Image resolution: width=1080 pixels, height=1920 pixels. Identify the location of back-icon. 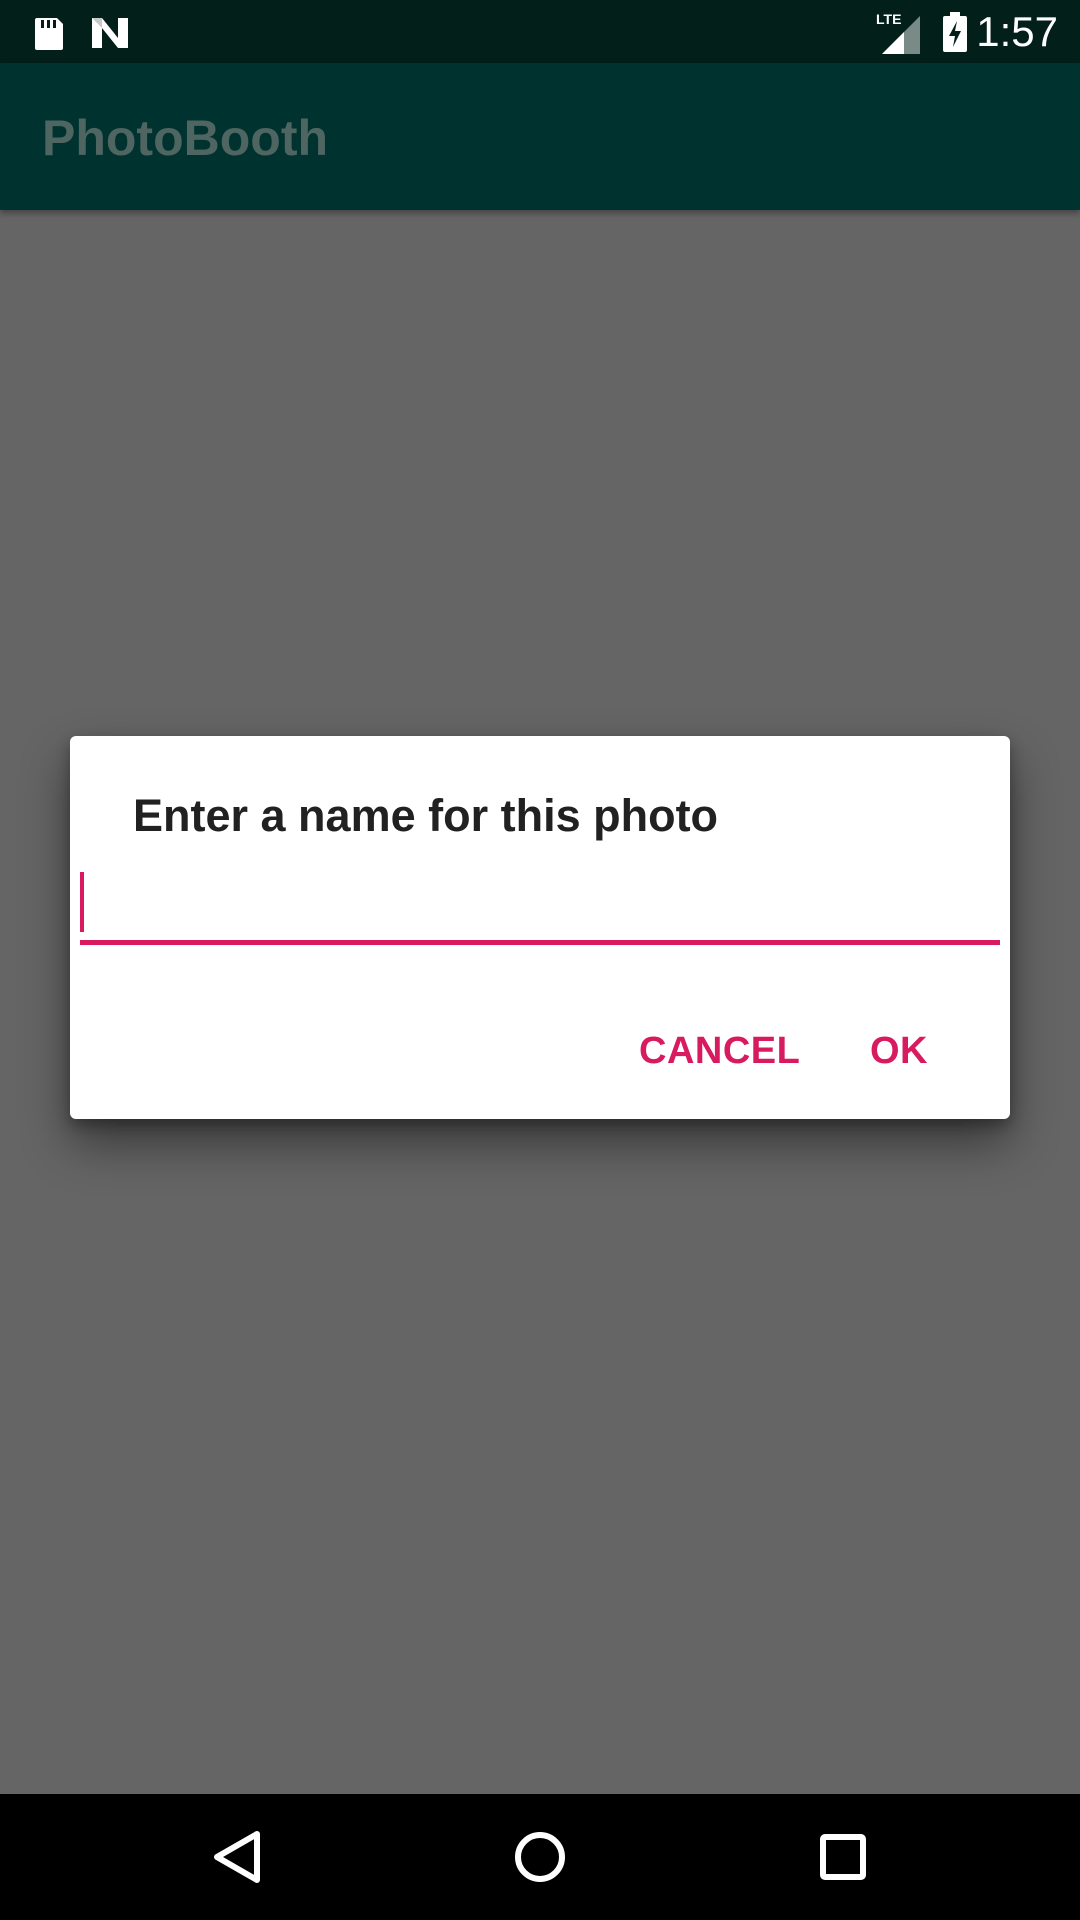
(236, 1857).